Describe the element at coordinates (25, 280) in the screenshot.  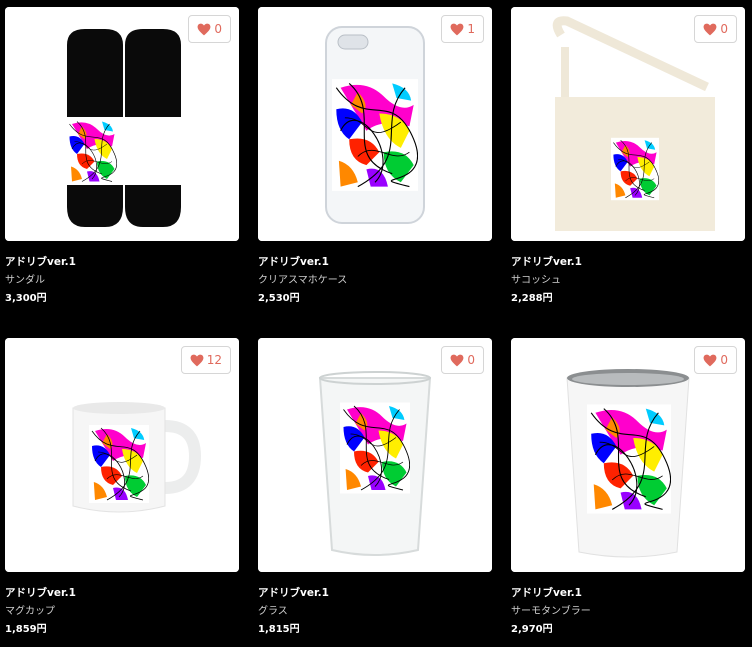
I see `product-type: サンダル` at that location.